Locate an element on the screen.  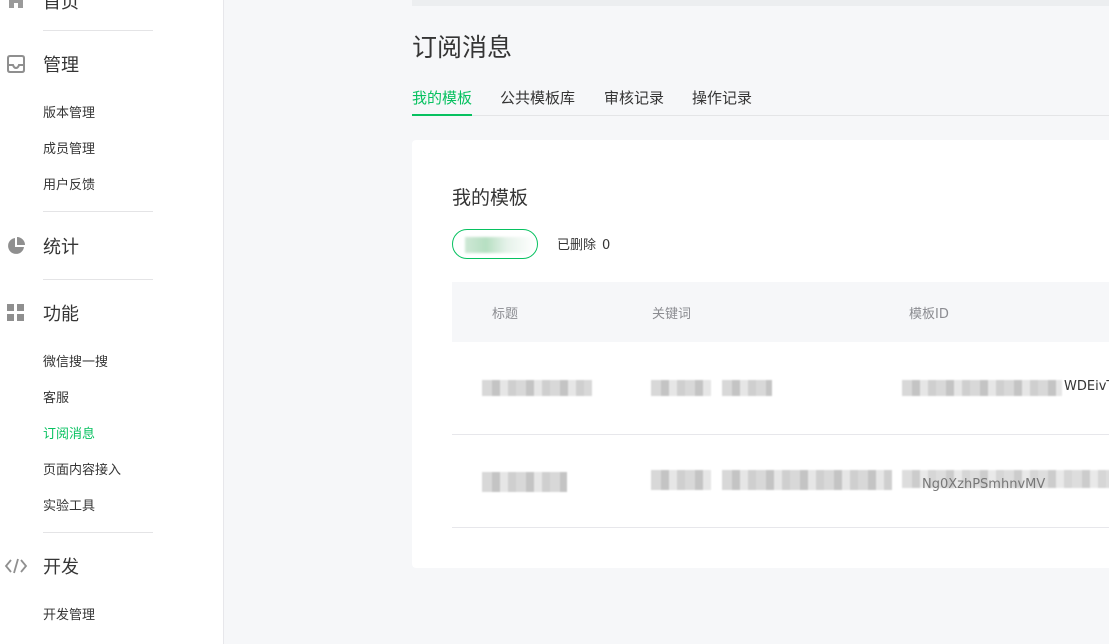
page-title: 订阅消息 is located at coordinates (462, 47).